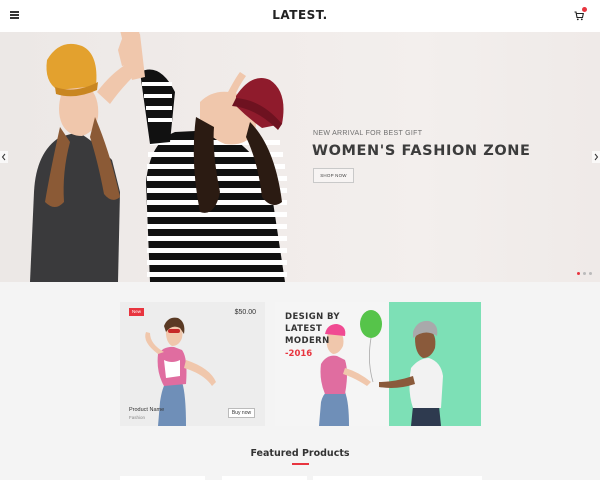  Describe the element at coordinates (307, 341) in the screenshot. I see `promo-line-3: MODERN` at that location.